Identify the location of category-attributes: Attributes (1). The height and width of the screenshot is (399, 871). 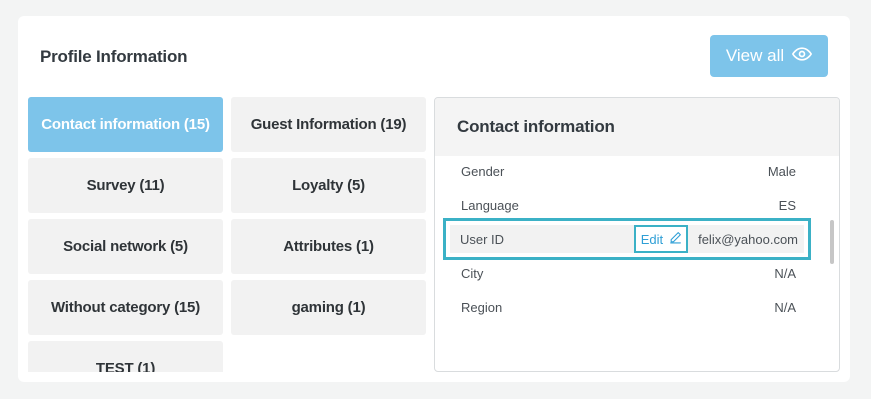
(328, 246).